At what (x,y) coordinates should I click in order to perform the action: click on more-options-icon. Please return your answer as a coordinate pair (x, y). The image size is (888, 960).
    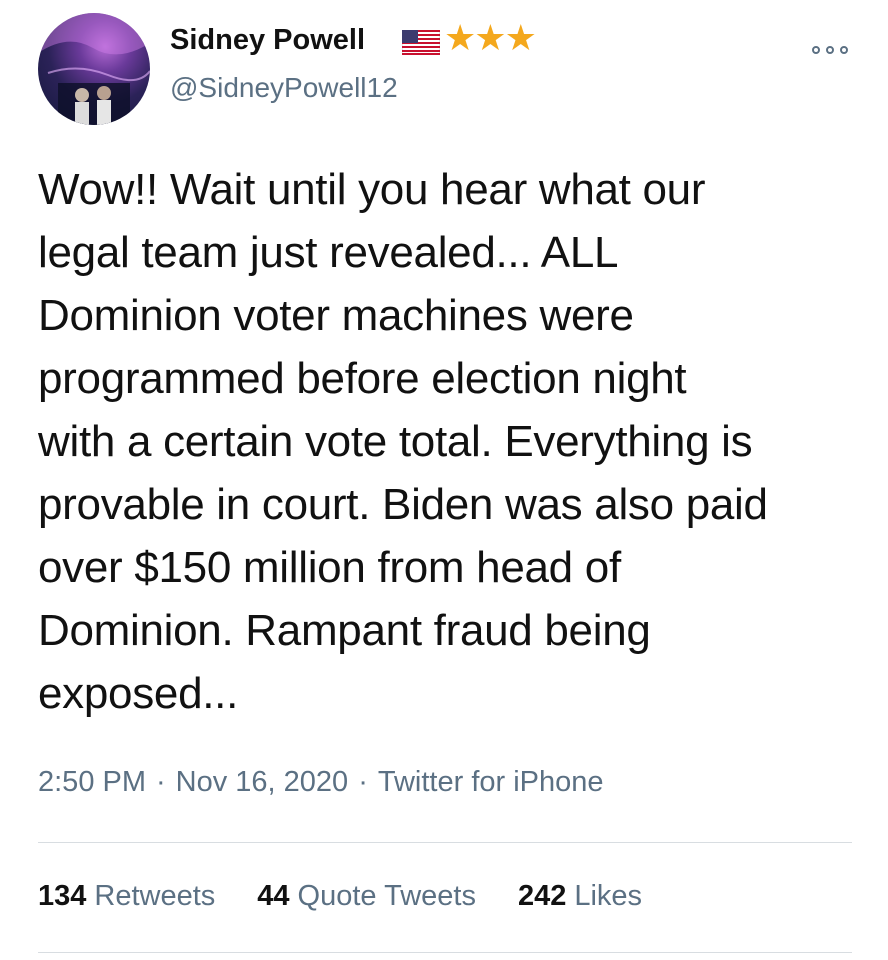
    Looking at the image, I should click on (830, 50).